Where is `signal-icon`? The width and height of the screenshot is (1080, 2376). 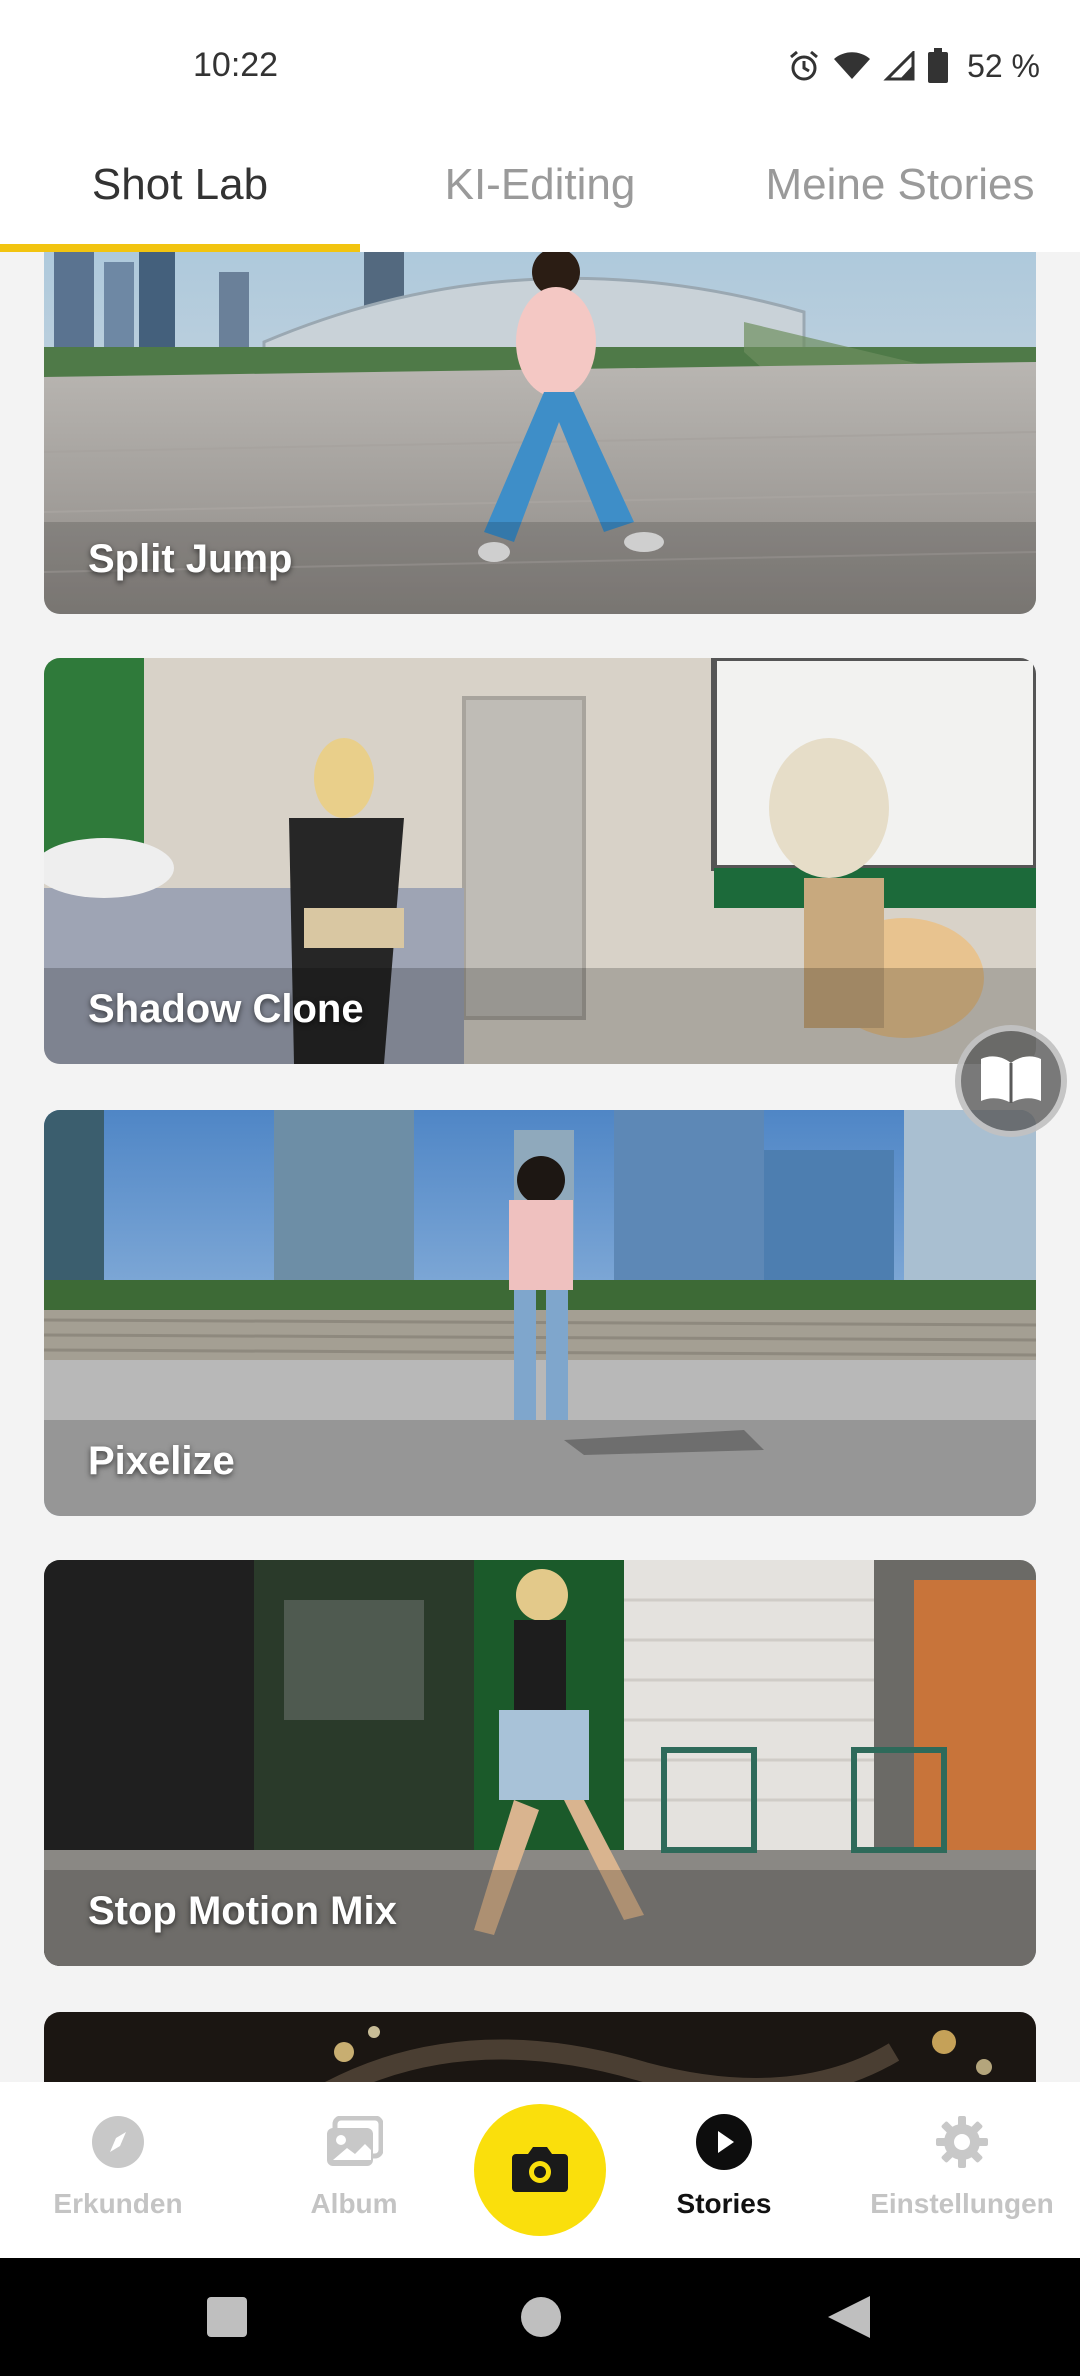 signal-icon is located at coordinates (899, 66).